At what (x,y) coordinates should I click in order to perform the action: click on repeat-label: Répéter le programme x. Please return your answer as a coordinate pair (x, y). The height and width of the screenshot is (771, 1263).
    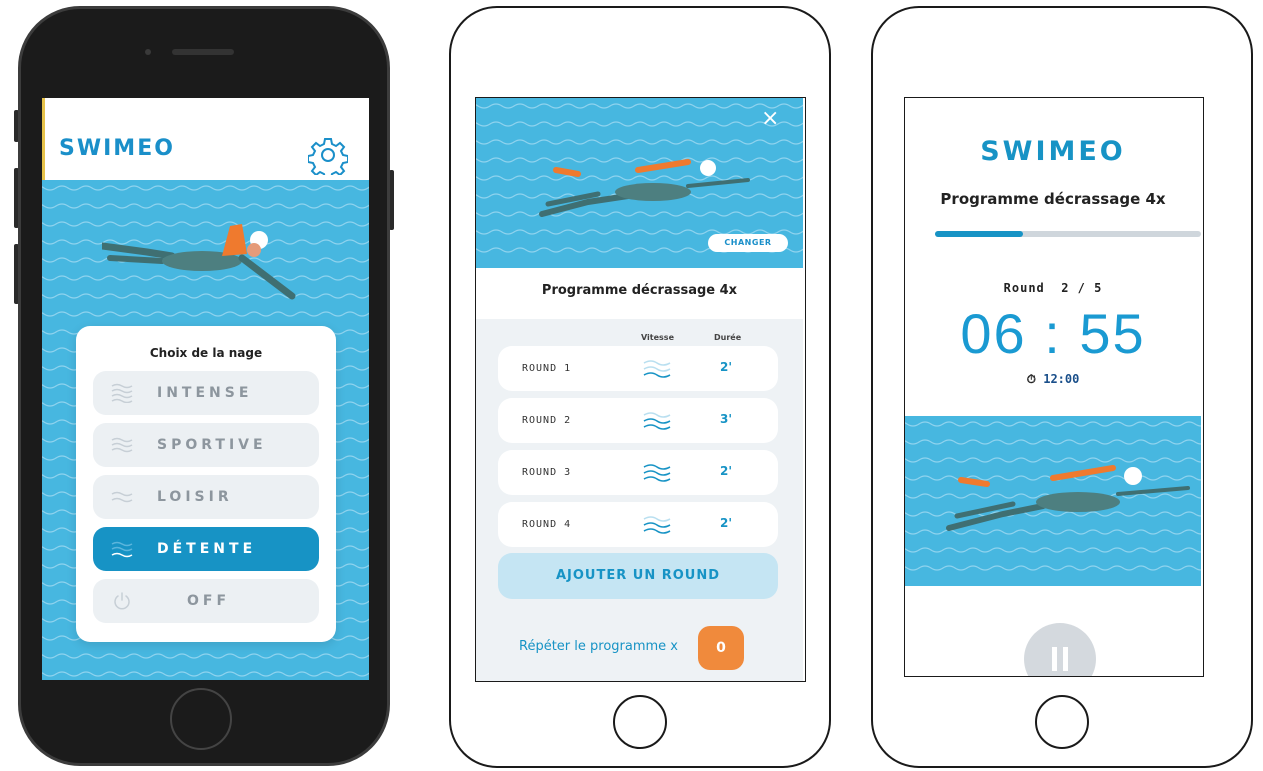
    Looking at the image, I should click on (598, 646).